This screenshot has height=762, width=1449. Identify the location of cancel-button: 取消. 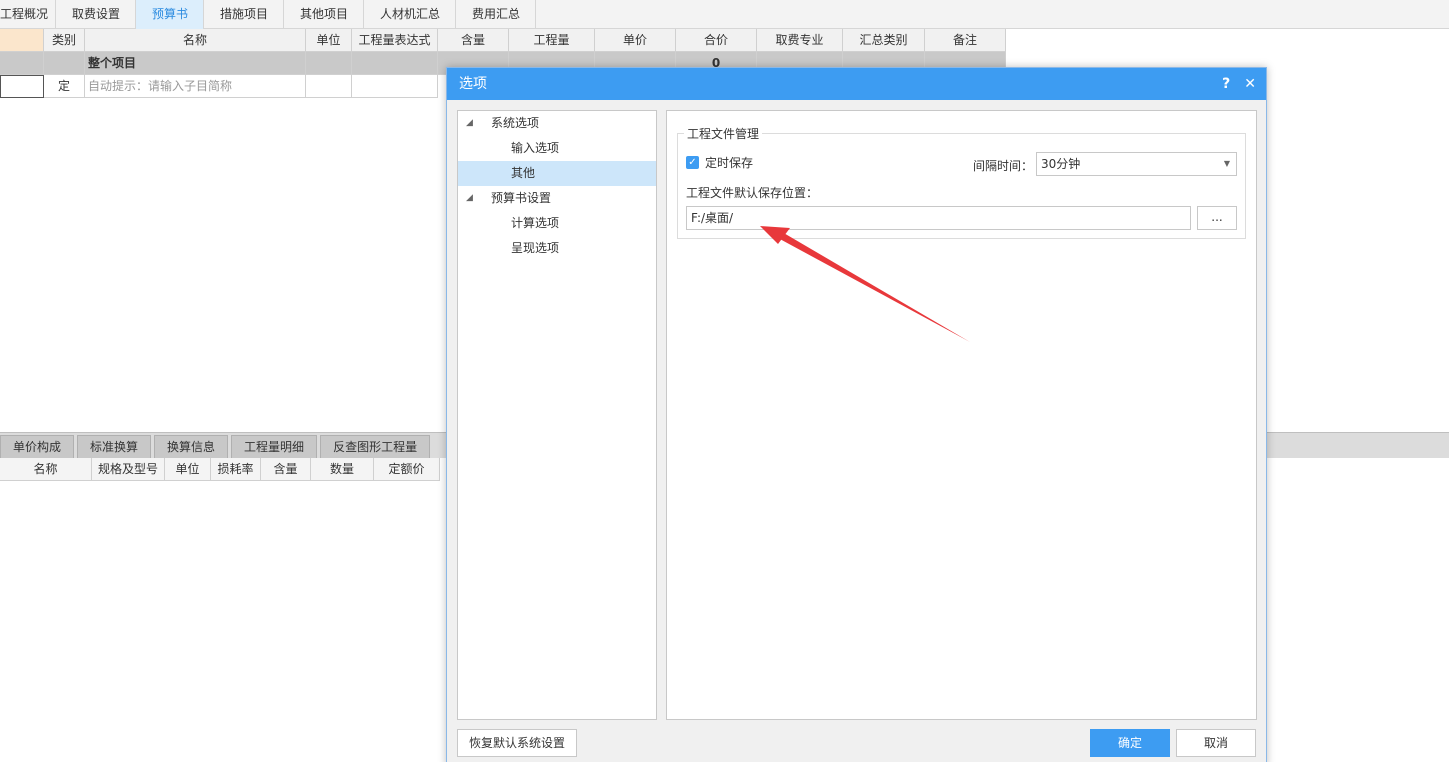
(1216, 743).